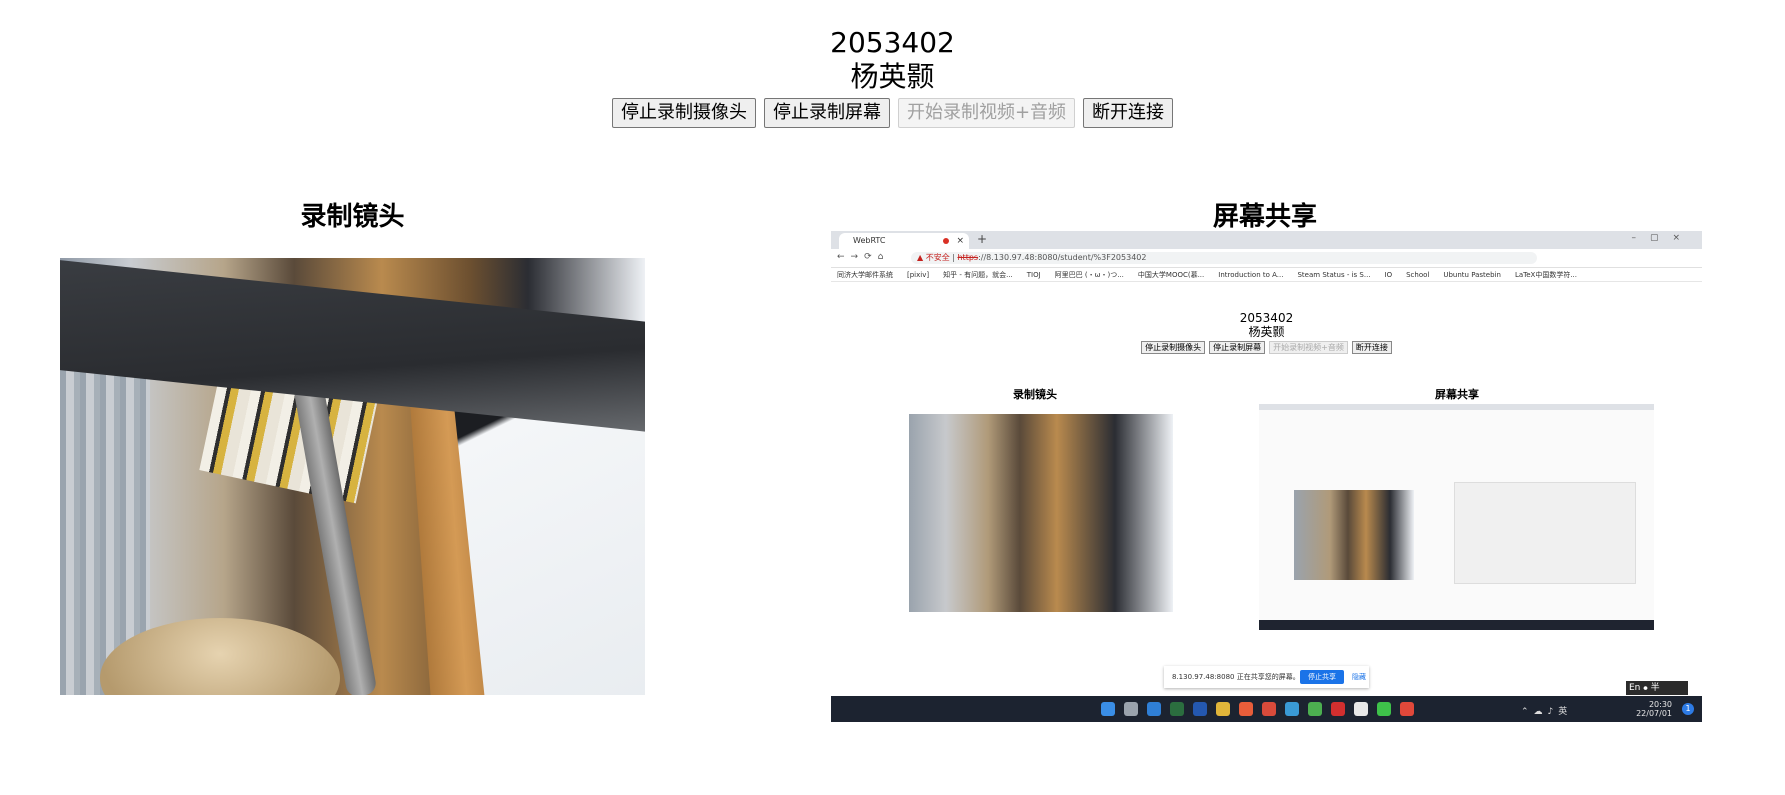  What do you see at coordinates (986, 113) in the screenshot?
I see `start-recording-button: 开始录制视频+音频` at bounding box center [986, 113].